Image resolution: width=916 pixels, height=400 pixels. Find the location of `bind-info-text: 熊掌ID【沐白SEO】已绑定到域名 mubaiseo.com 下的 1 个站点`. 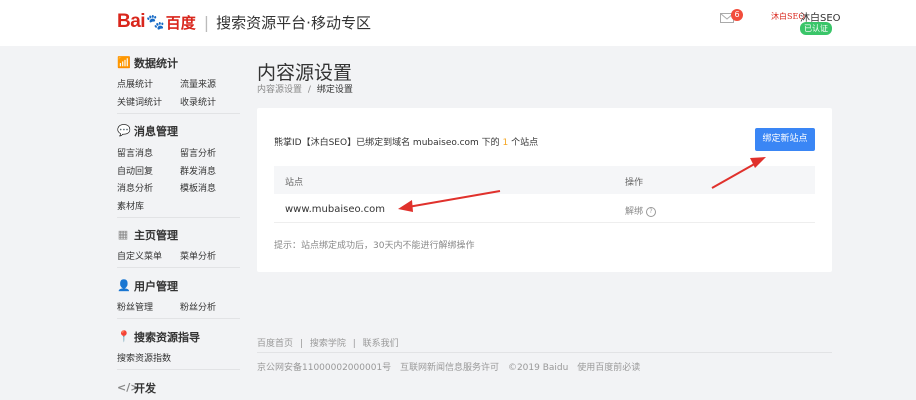

bind-info-text: 熊掌ID【沐白SEO】已绑定到域名 mubaiseo.com 下的 1 个站点 is located at coordinates (406, 141).